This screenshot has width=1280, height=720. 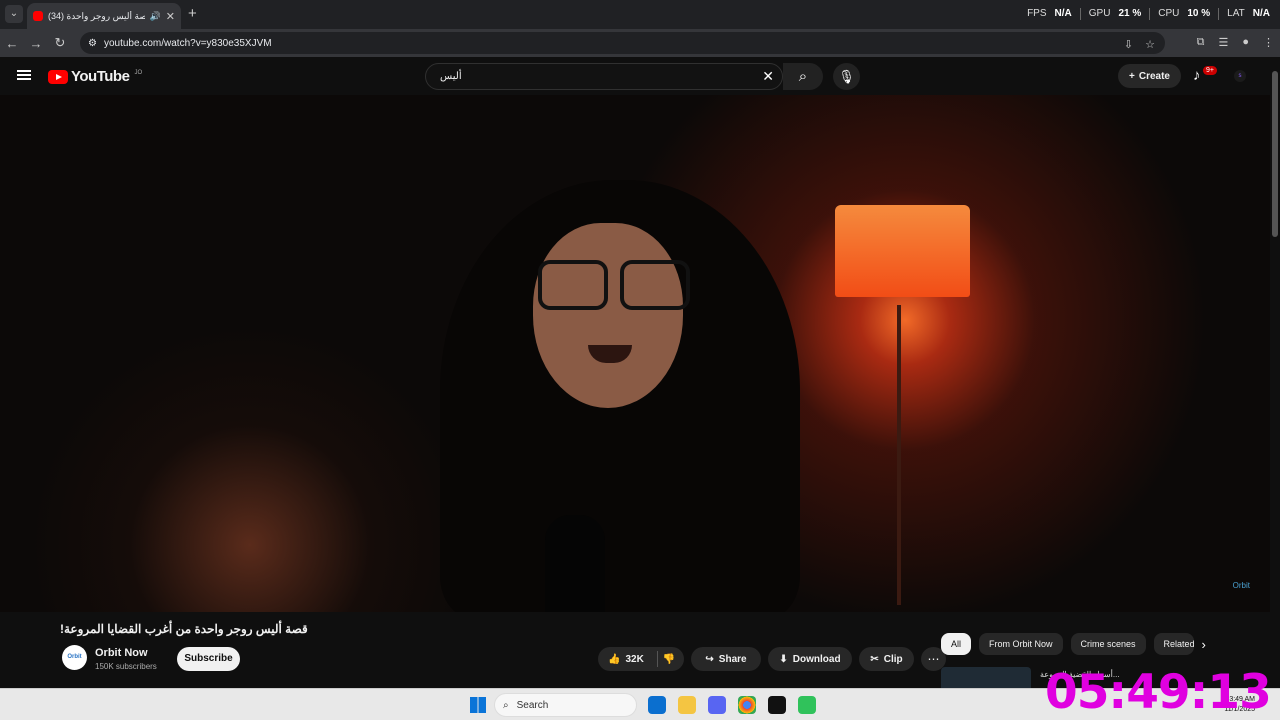 What do you see at coordinates (1275, 388) in the screenshot?
I see `page-scrollbar` at bounding box center [1275, 388].